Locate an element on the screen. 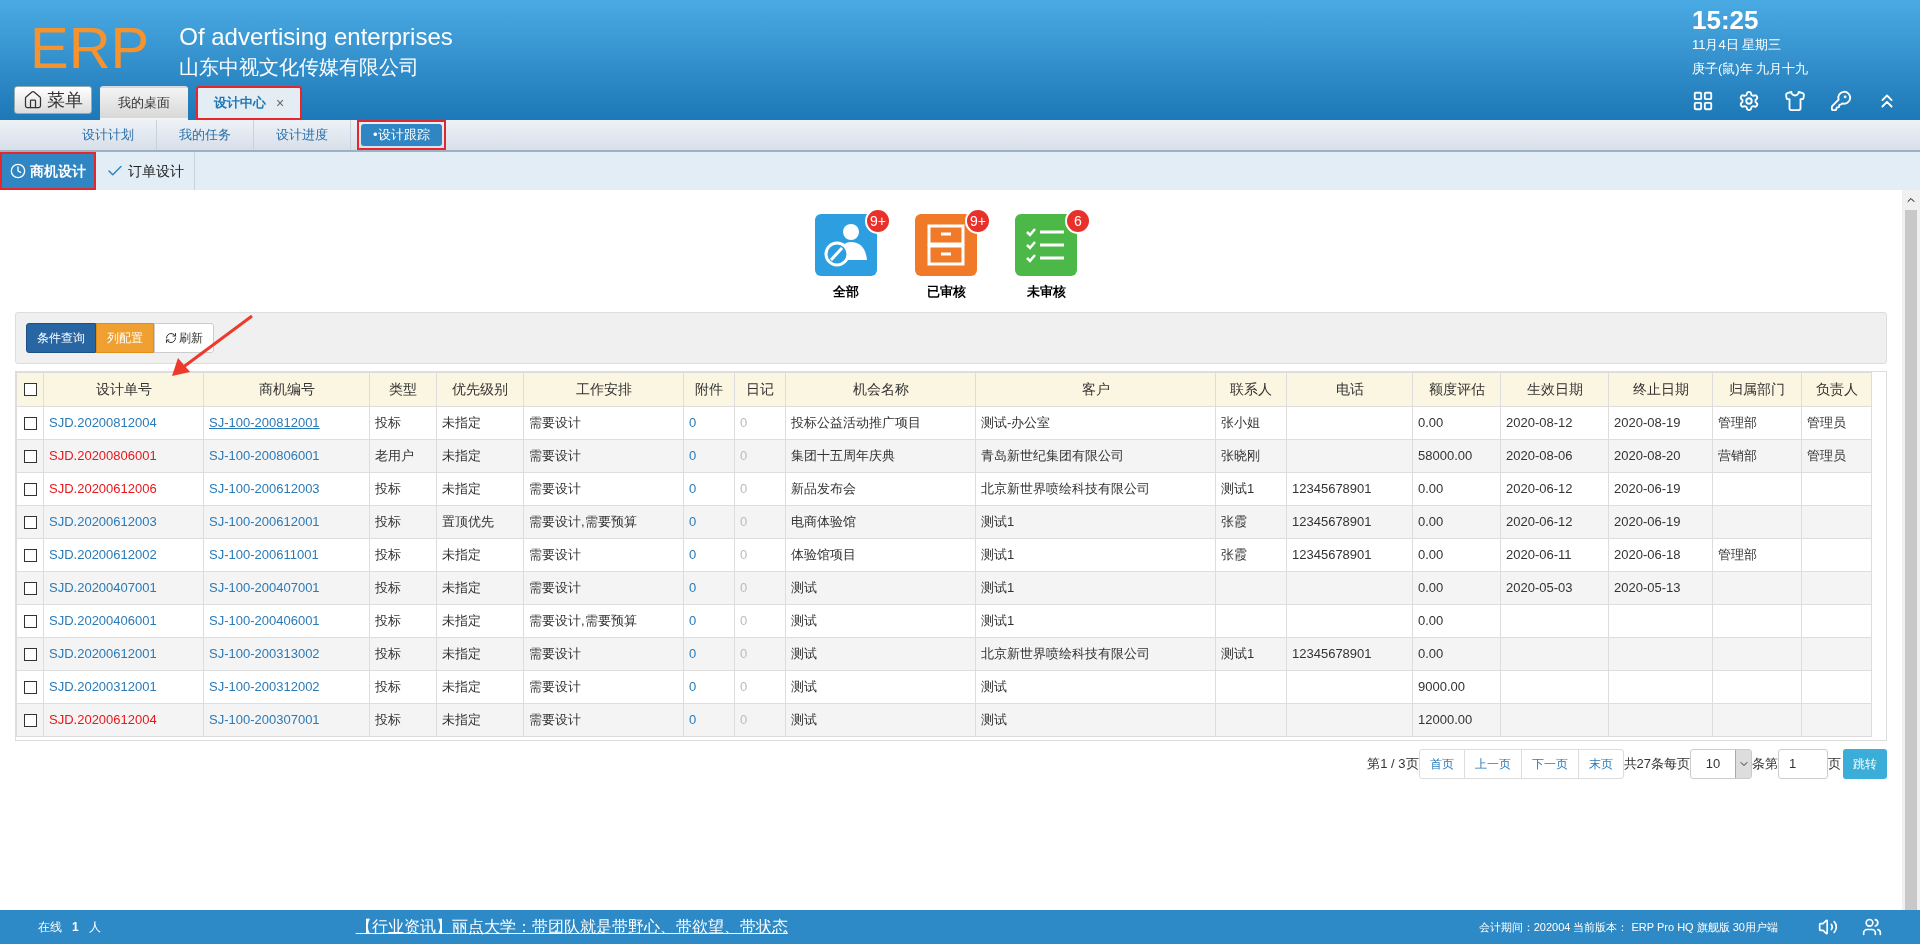 Image resolution: width=1920 pixels, height=944 pixels. table-cell: 测试-办公室 is located at coordinates (1016, 422).